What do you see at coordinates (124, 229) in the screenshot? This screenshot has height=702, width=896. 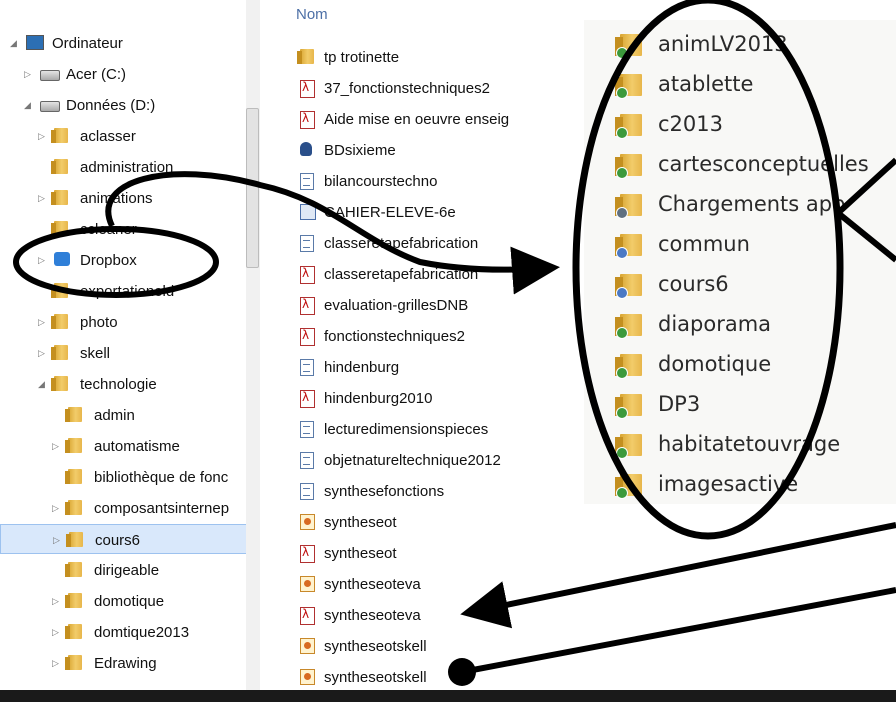 I see `tree-item: ccleaner` at bounding box center [124, 229].